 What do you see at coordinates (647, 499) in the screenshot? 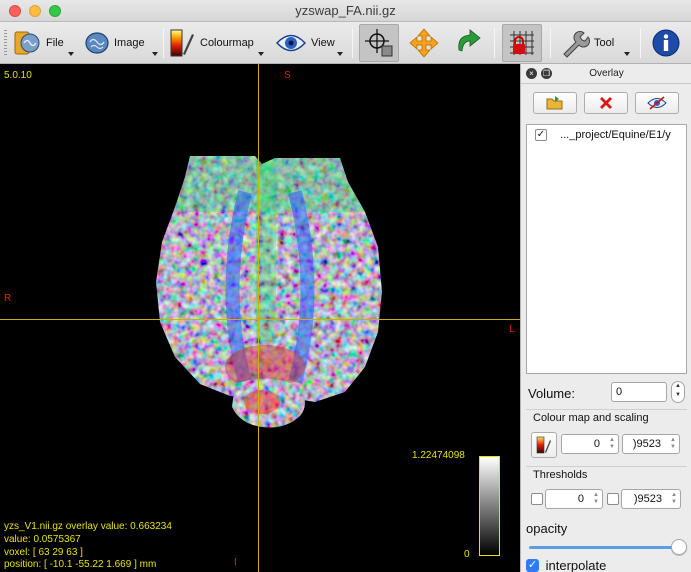
I see `threshold-max-value: )9523` at bounding box center [647, 499].